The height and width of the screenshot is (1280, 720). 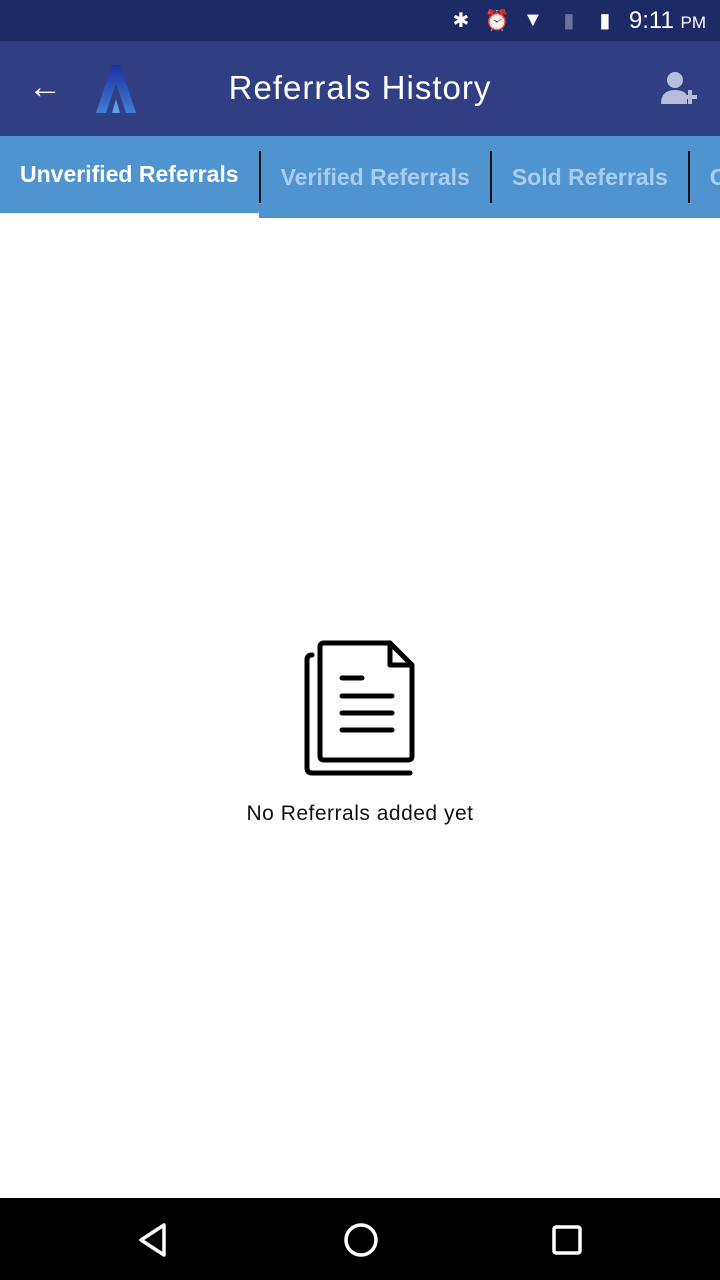 What do you see at coordinates (461, 21) in the screenshot?
I see `bluetooth-icon: ✱` at bounding box center [461, 21].